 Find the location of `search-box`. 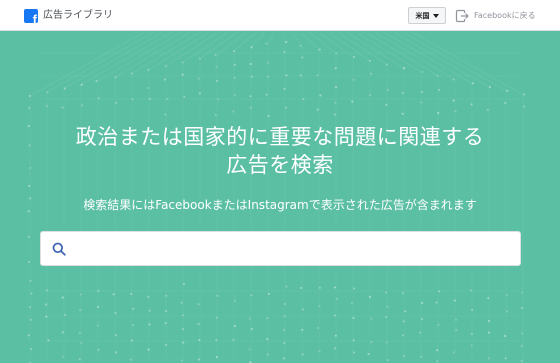

search-box is located at coordinates (280, 248).